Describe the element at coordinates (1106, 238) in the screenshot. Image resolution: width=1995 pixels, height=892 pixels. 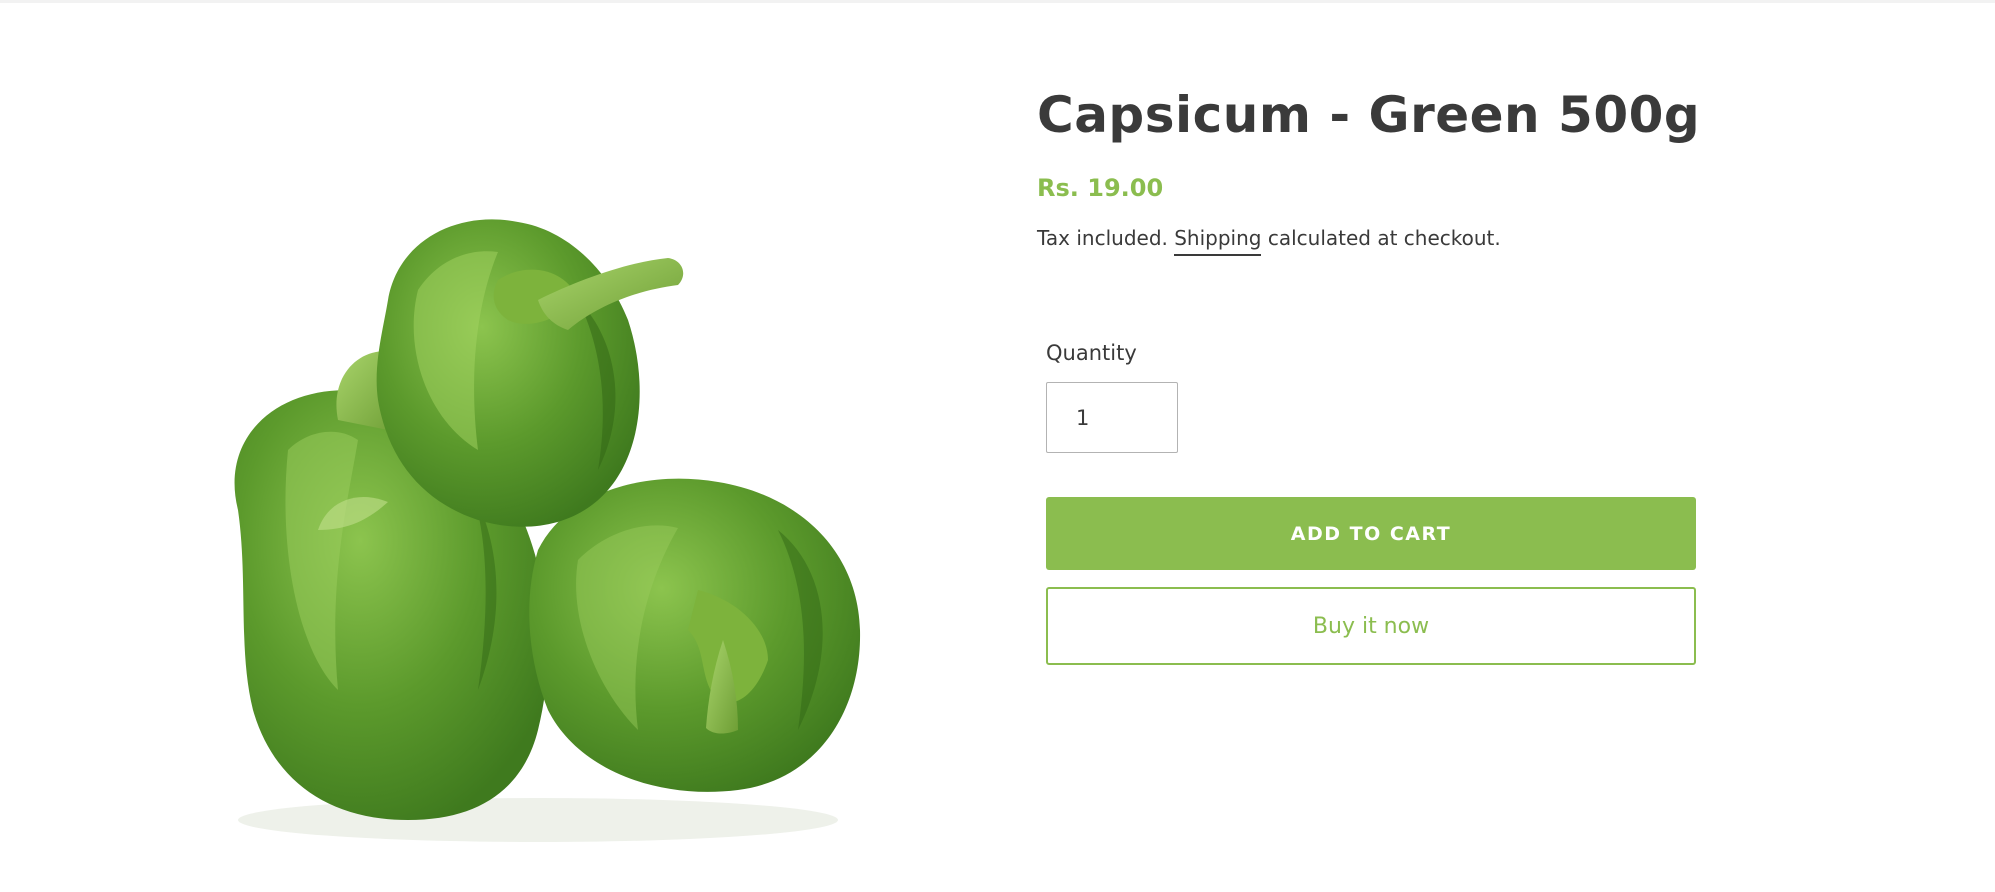
I see `tax-note-prefix: Tax included.` at that location.